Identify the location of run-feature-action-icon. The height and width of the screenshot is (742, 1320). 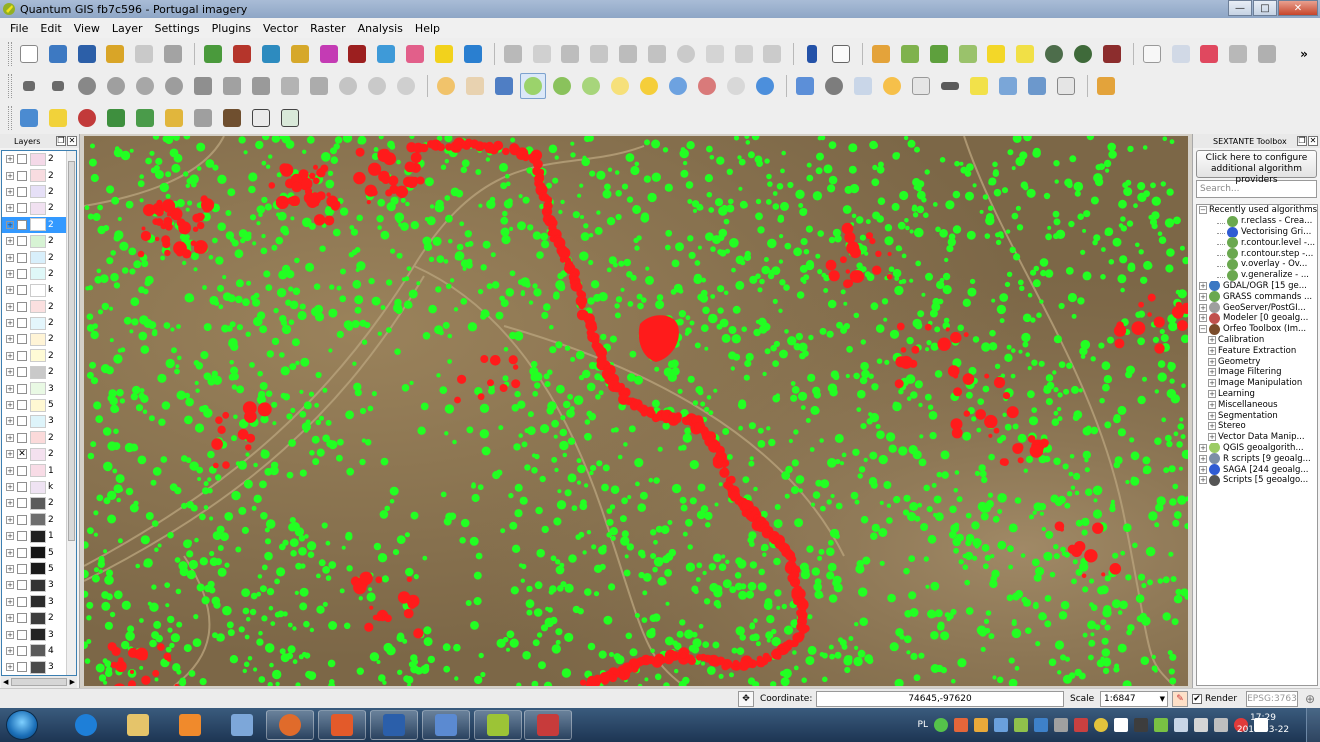
(834, 86).